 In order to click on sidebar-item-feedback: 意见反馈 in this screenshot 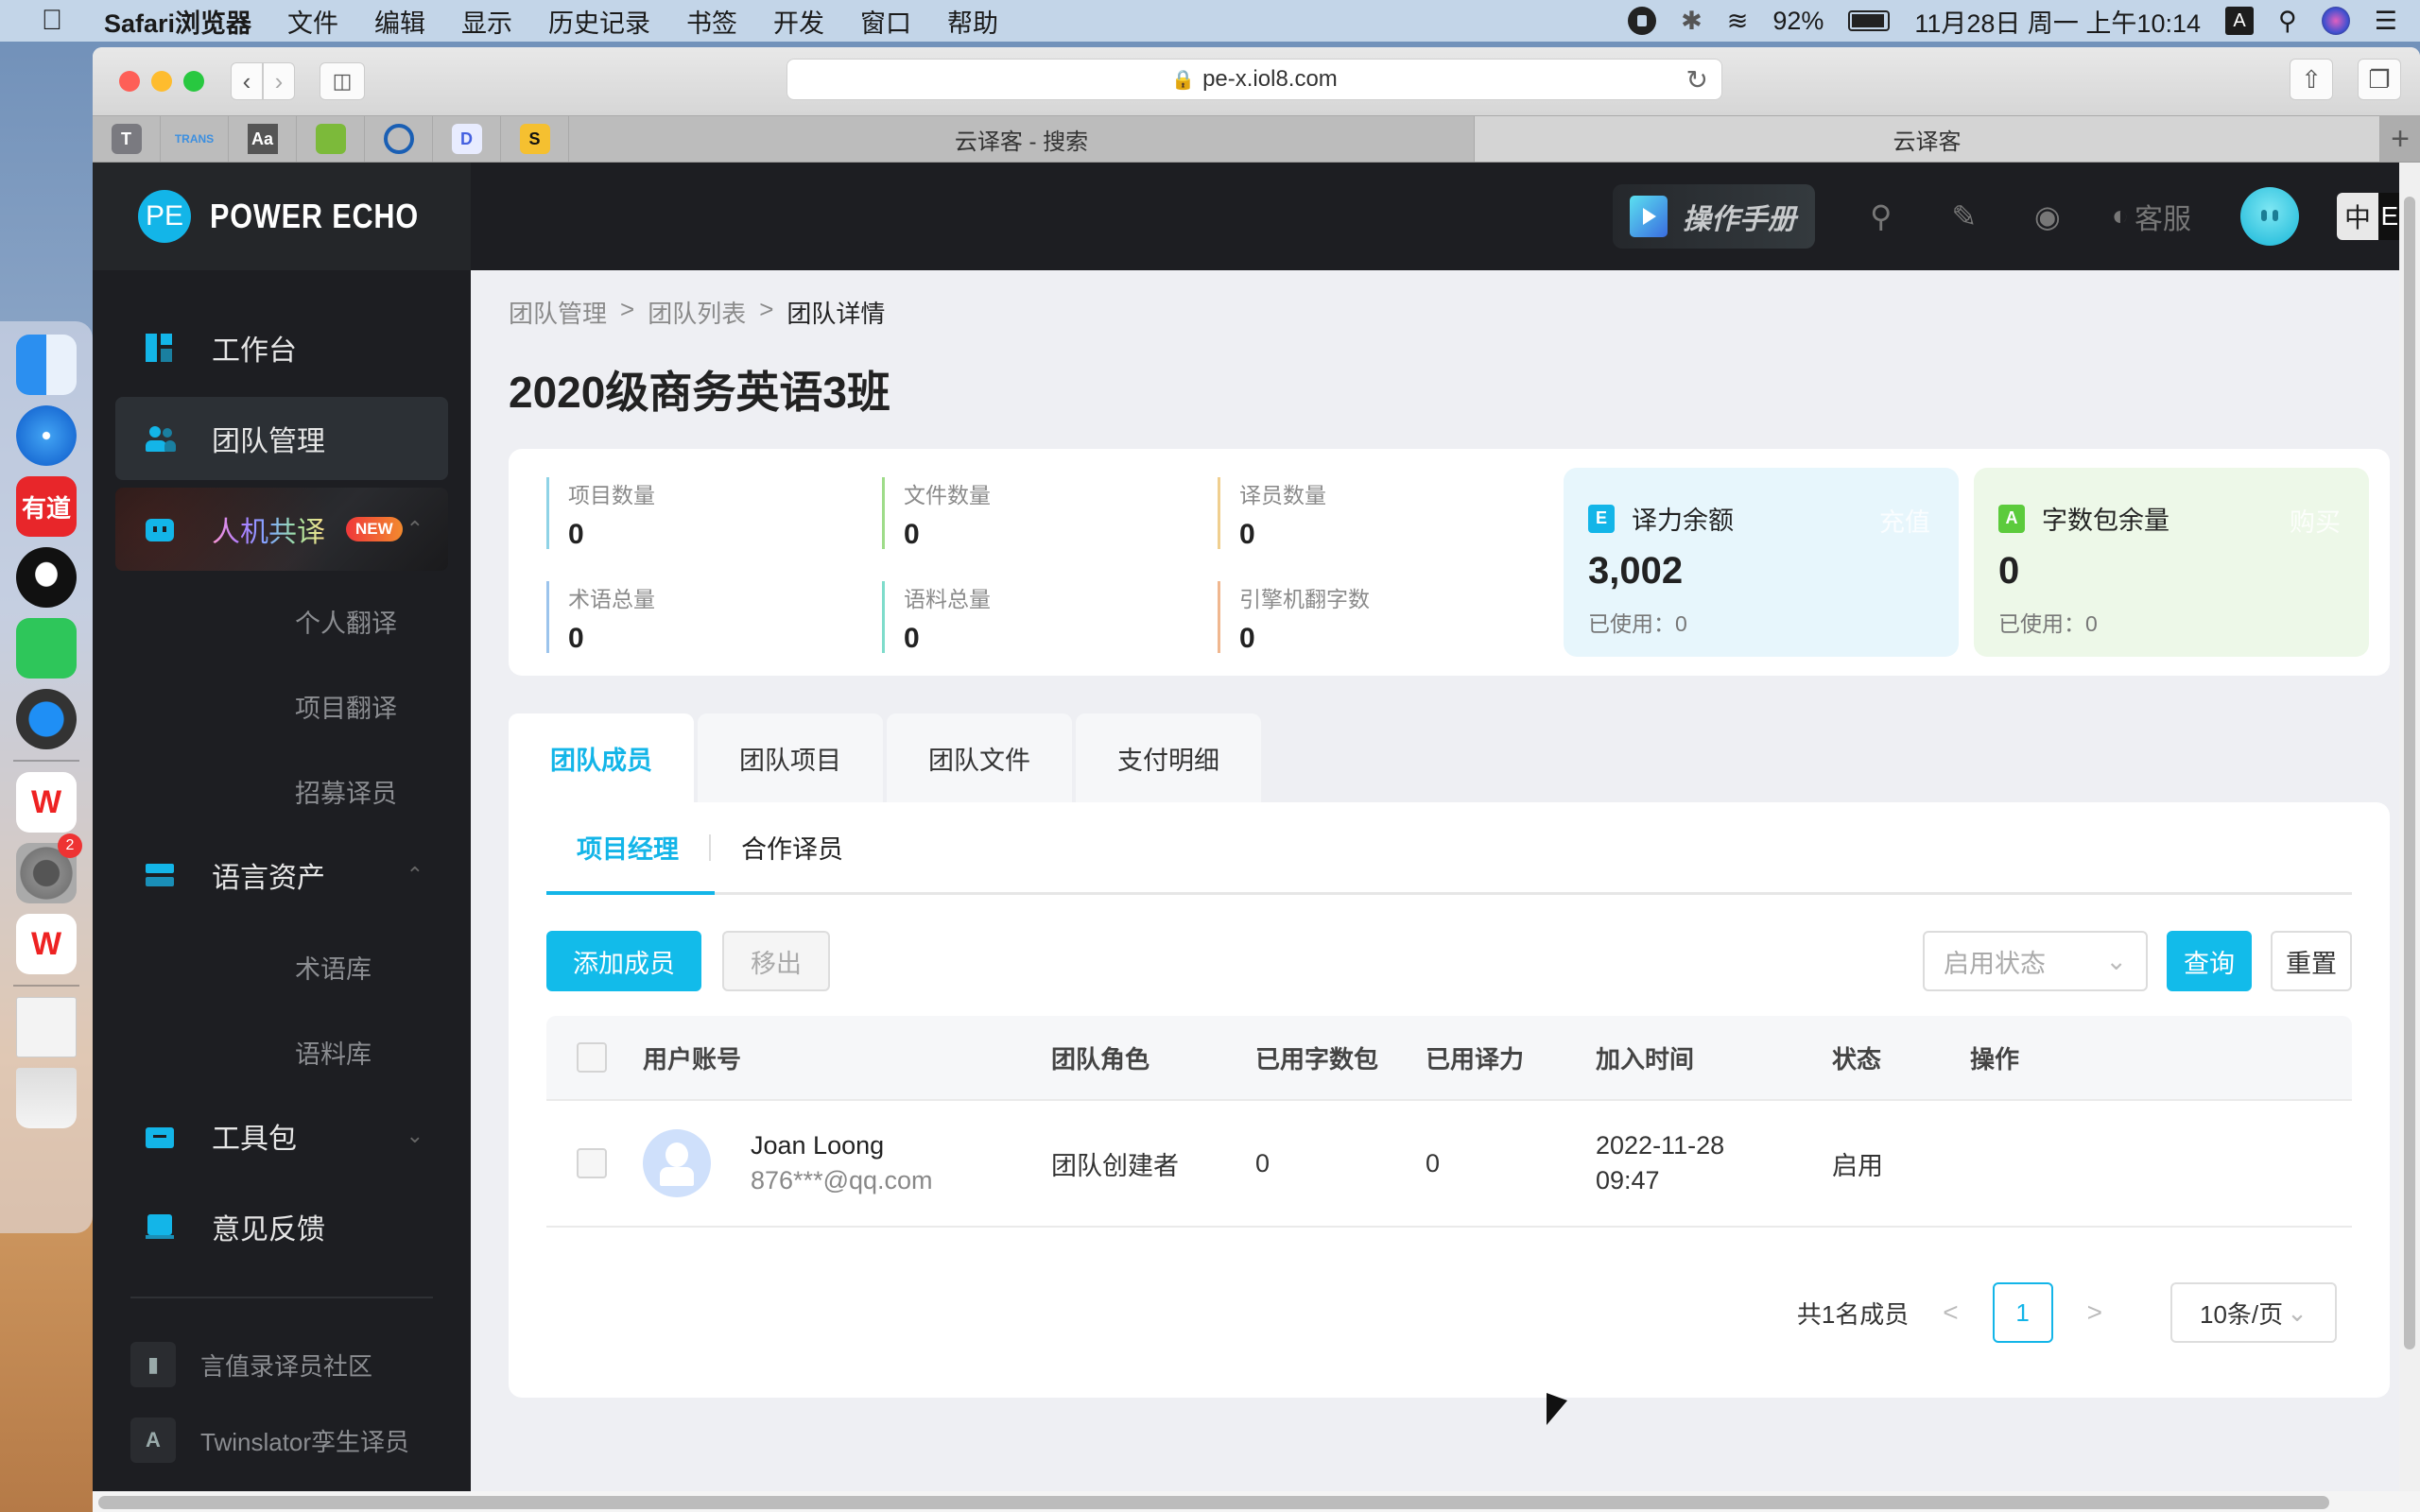, I will do `click(281, 1226)`.